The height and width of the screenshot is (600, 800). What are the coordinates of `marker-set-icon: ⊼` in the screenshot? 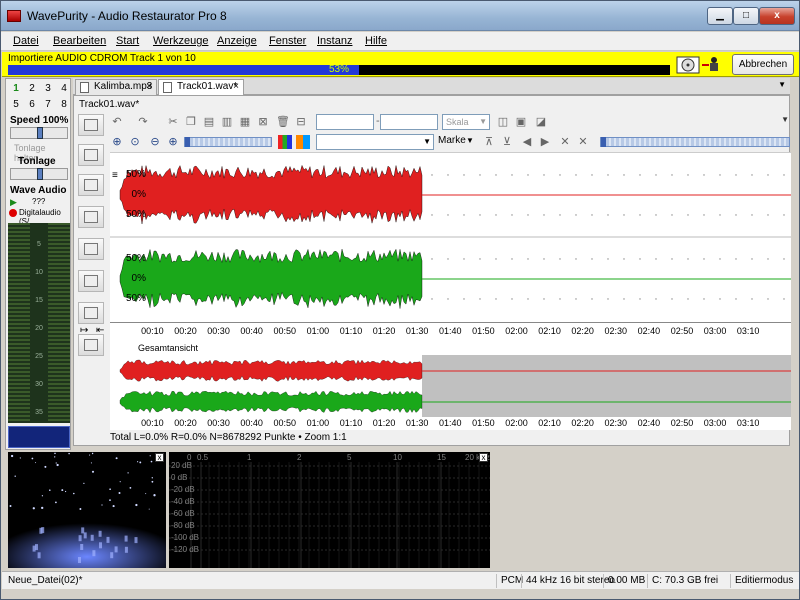 It's located at (489, 142).